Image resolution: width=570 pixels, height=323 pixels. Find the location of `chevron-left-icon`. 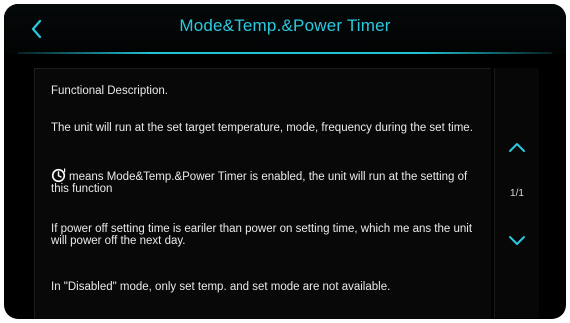

chevron-left-icon is located at coordinates (37, 29).